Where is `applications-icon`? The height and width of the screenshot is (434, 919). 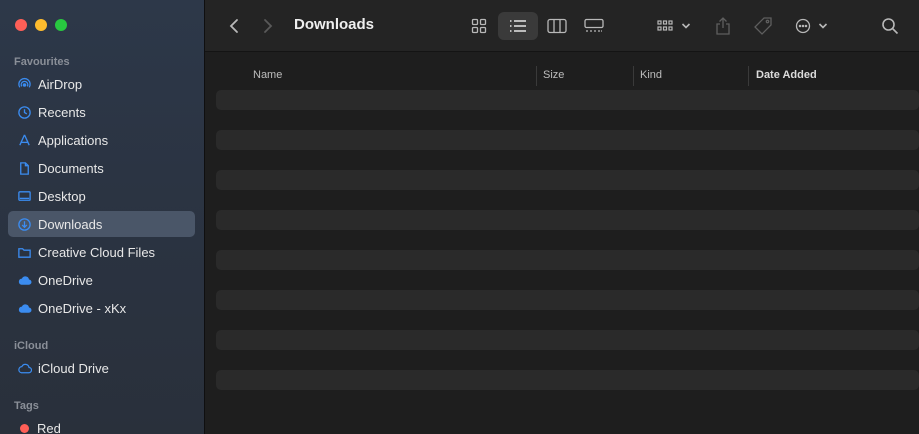
applications-icon is located at coordinates (24, 140).